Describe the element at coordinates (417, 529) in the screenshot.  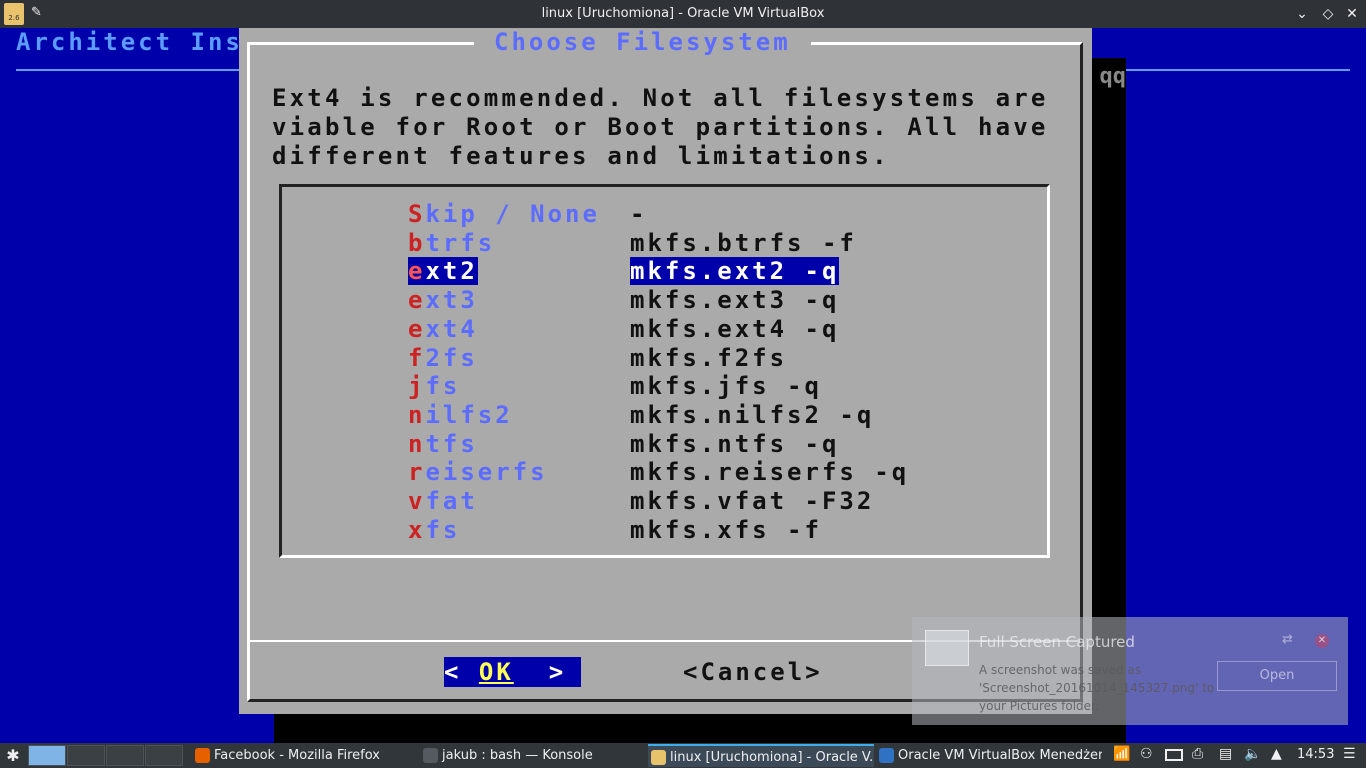
I see `option-hotkey: x` at that location.